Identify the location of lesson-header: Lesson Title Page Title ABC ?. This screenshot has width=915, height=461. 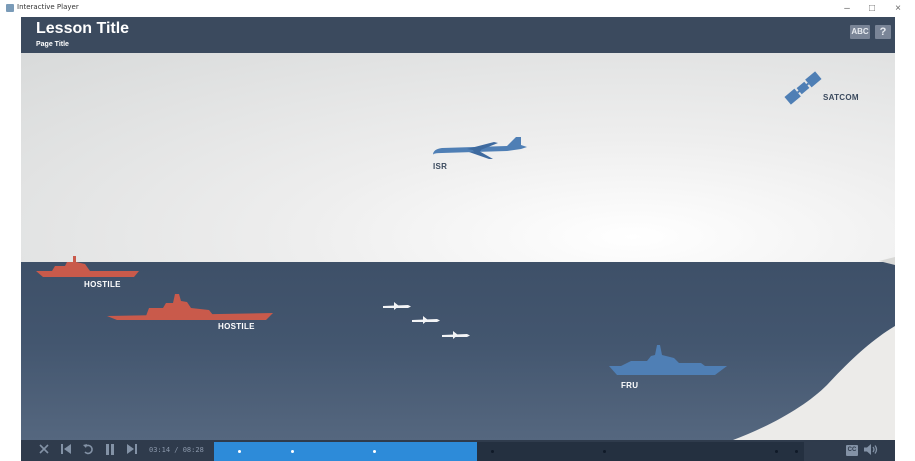
(458, 35).